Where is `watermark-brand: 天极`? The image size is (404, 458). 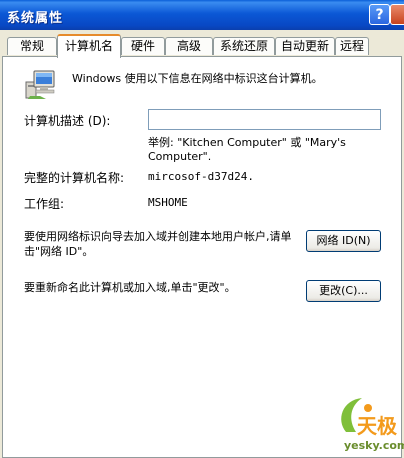 watermark-brand: 天极 is located at coordinates (377, 426).